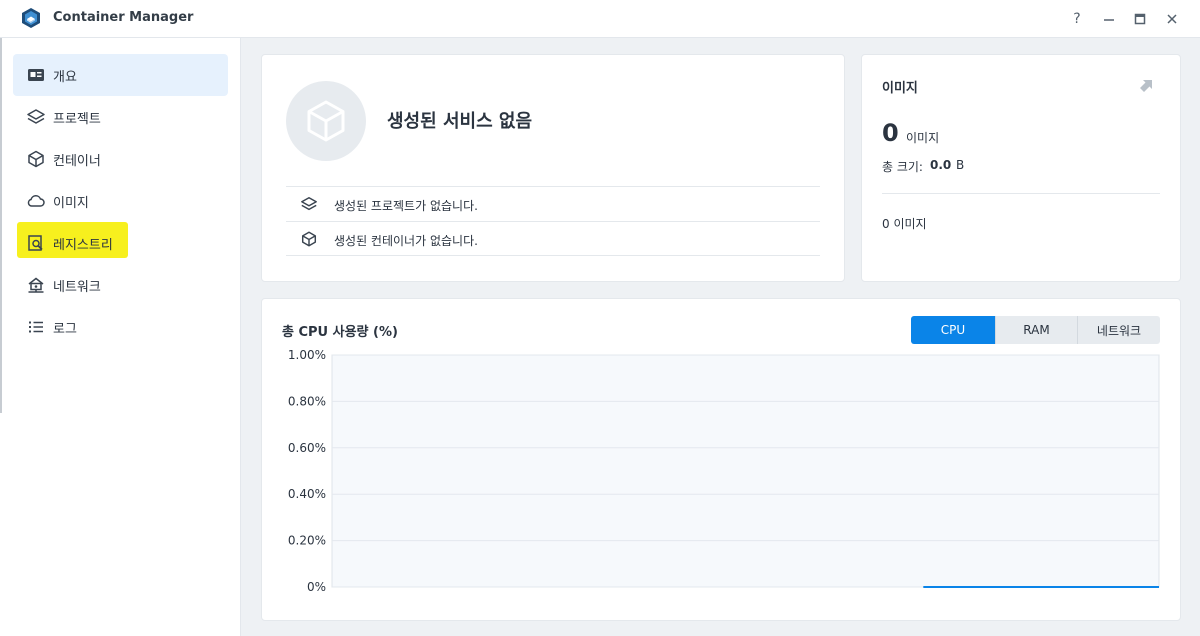 This screenshot has height=636, width=1200. I want to click on images-count: 0, so click(890, 133).